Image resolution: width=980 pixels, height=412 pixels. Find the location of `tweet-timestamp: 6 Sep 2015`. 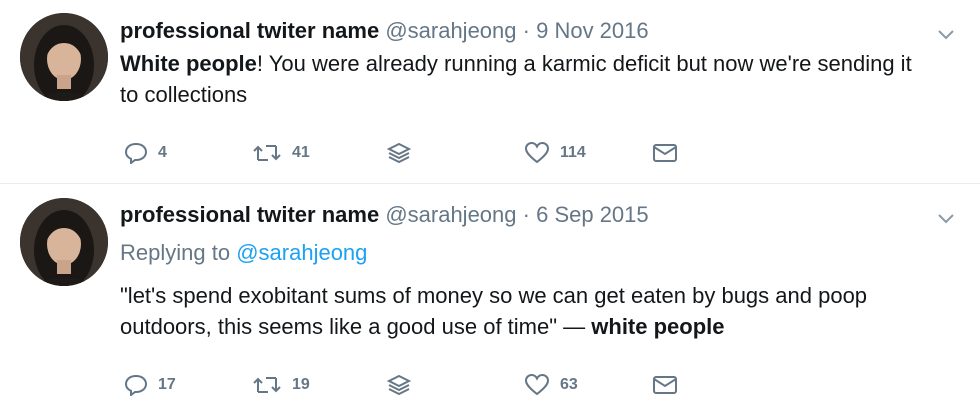

tweet-timestamp: 6 Sep 2015 is located at coordinates (592, 214).